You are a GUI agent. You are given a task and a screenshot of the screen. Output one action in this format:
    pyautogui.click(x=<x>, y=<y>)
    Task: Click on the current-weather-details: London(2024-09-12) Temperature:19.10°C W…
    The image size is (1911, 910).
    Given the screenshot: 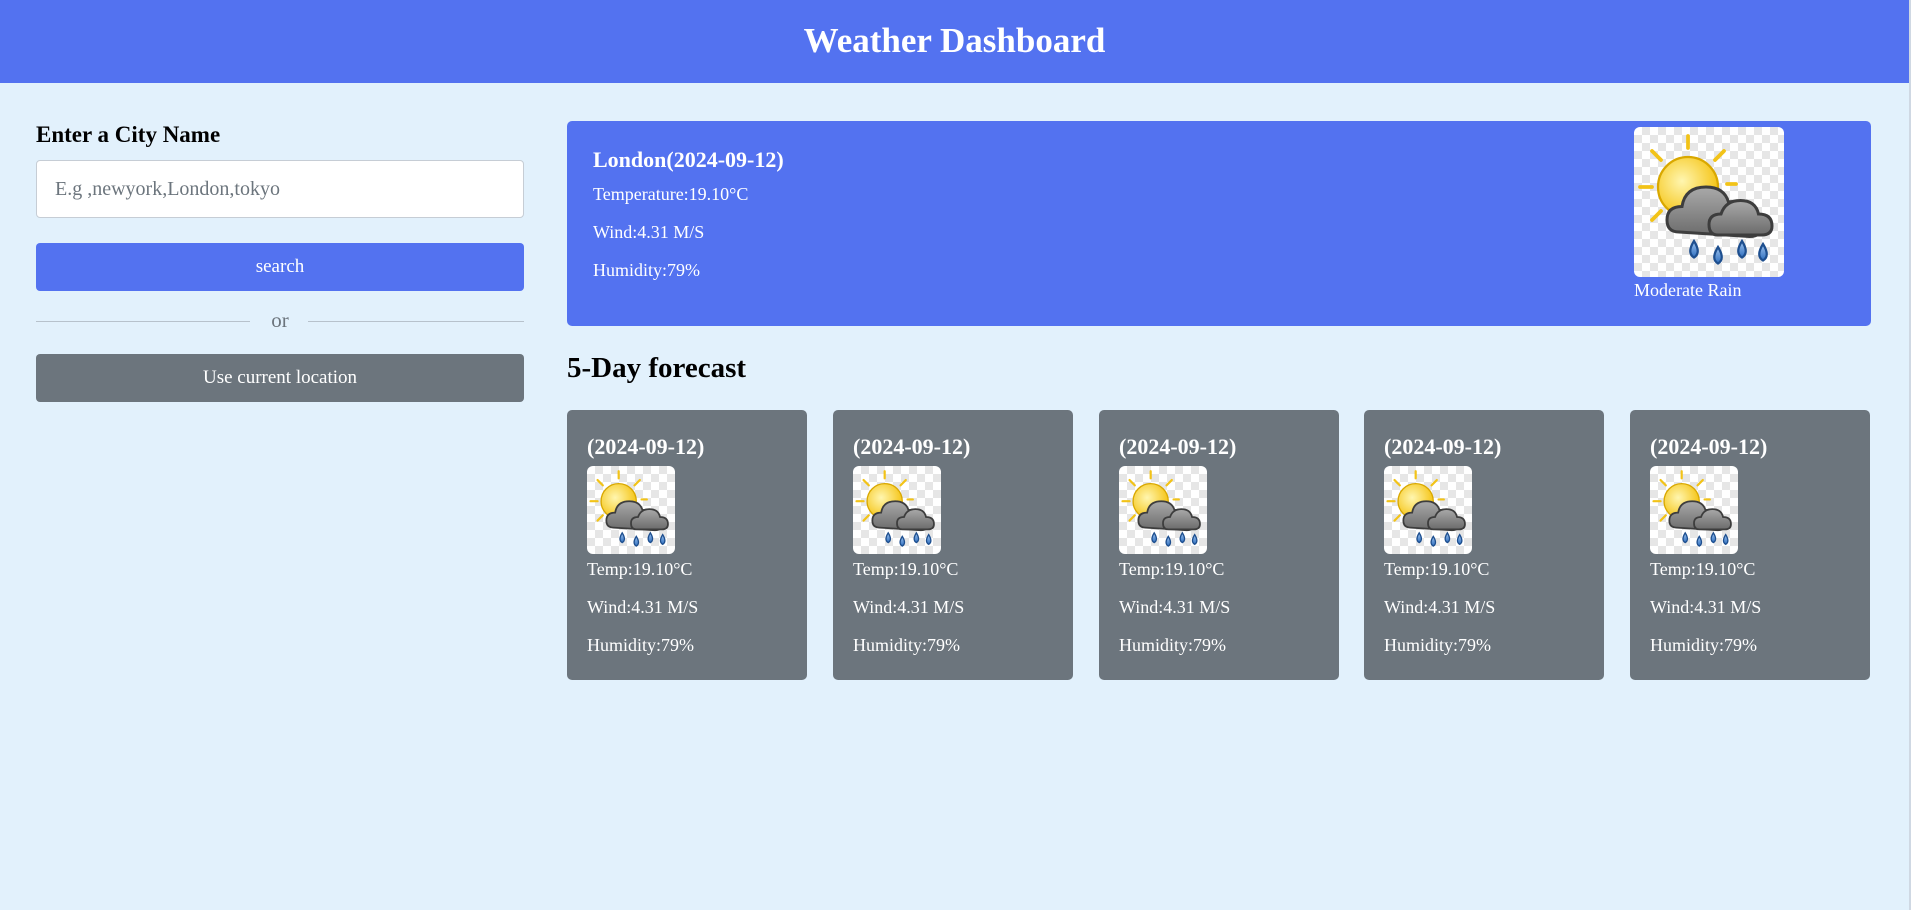 What is the action you would take?
    pyautogui.click(x=688, y=221)
    